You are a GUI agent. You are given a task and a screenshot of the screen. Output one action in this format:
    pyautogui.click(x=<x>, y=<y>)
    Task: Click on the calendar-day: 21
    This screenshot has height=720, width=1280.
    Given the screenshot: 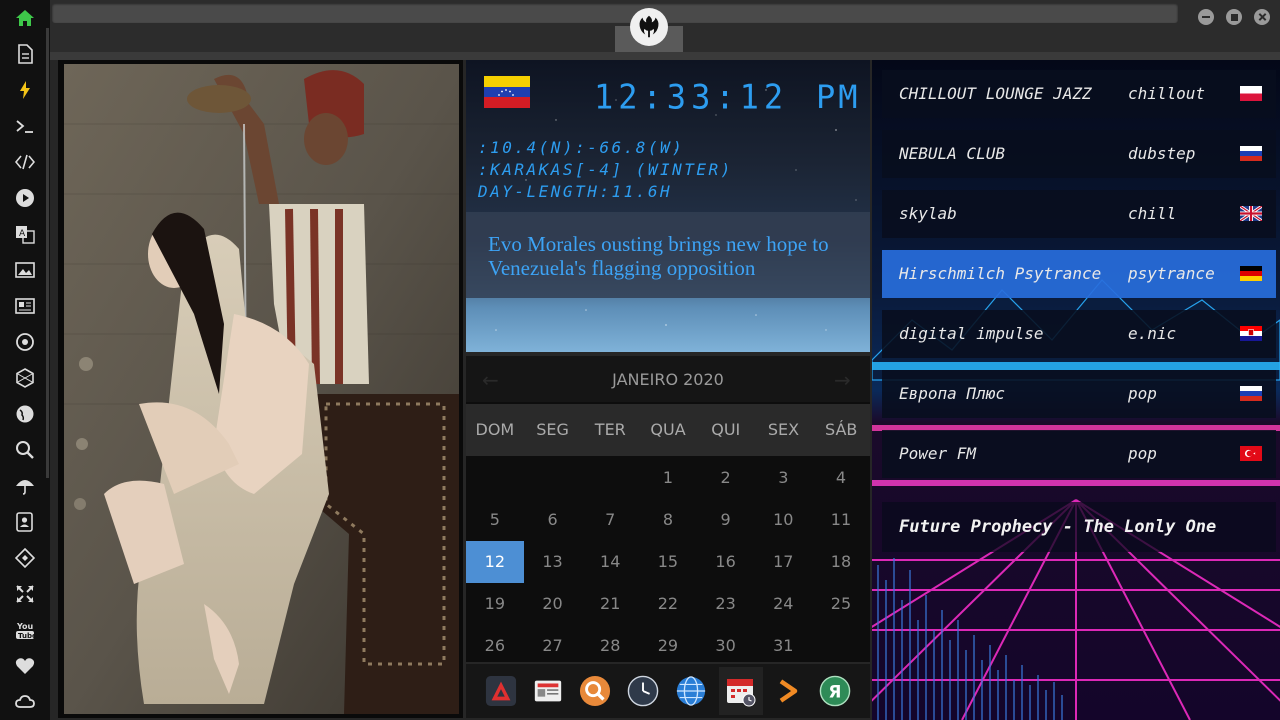 What is the action you would take?
    pyautogui.click(x=610, y=604)
    